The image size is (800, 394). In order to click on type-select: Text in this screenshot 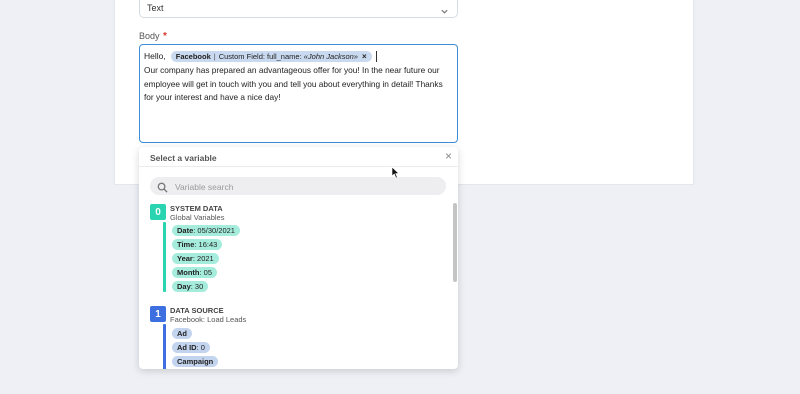, I will do `click(298, 9)`.